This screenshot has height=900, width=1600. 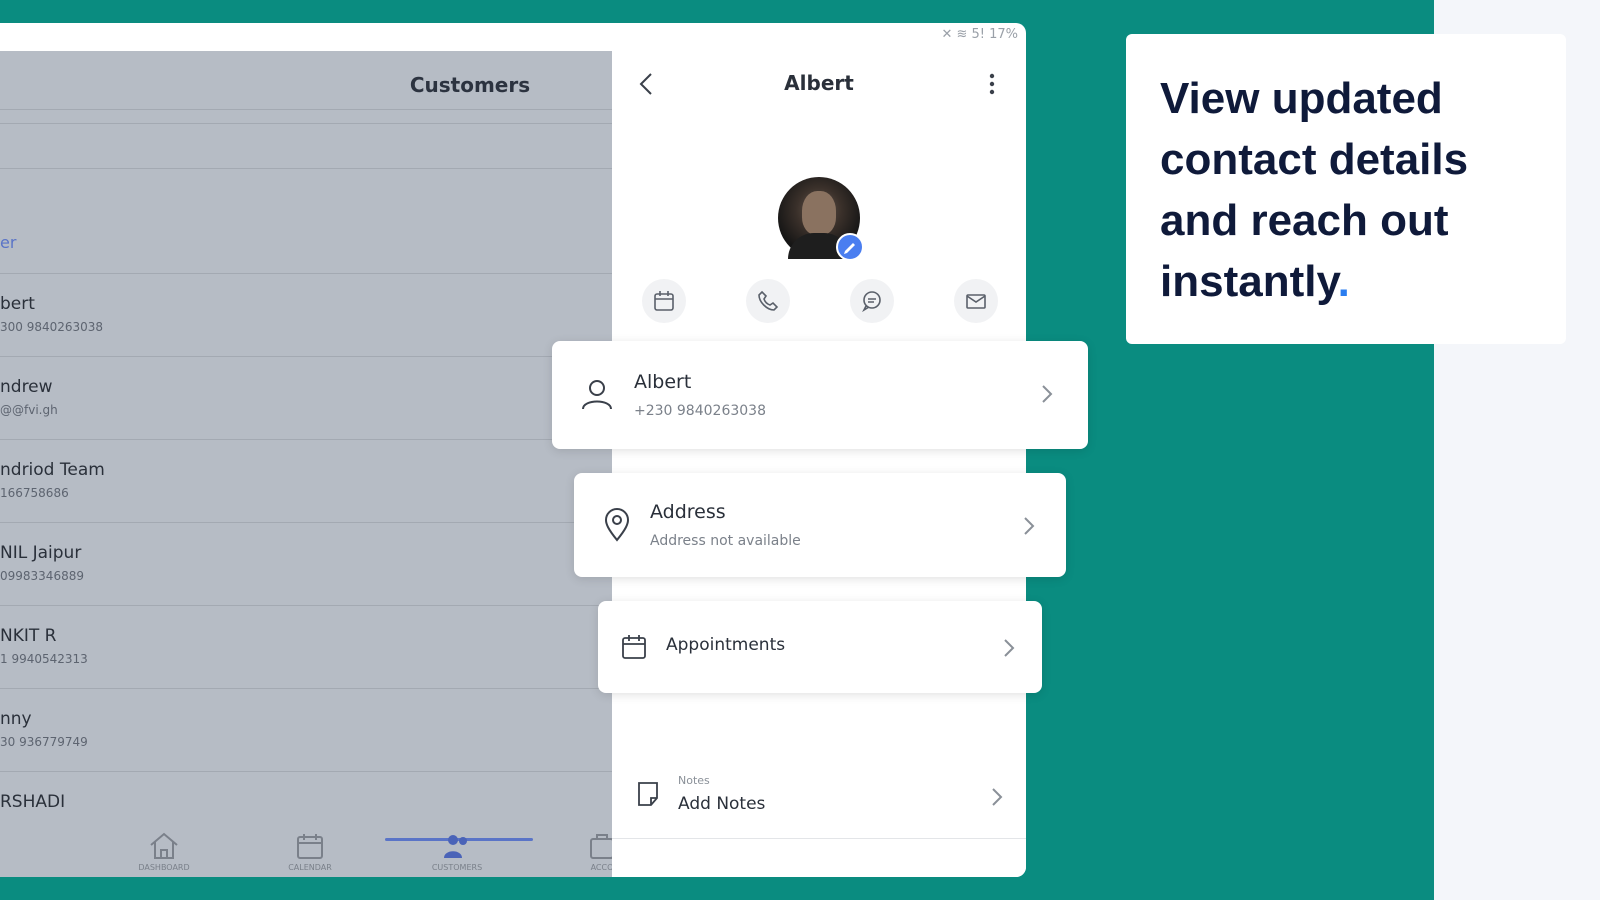 What do you see at coordinates (597, 395) in the screenshot?
I see `person-icon` at bounding box center [597, 395].